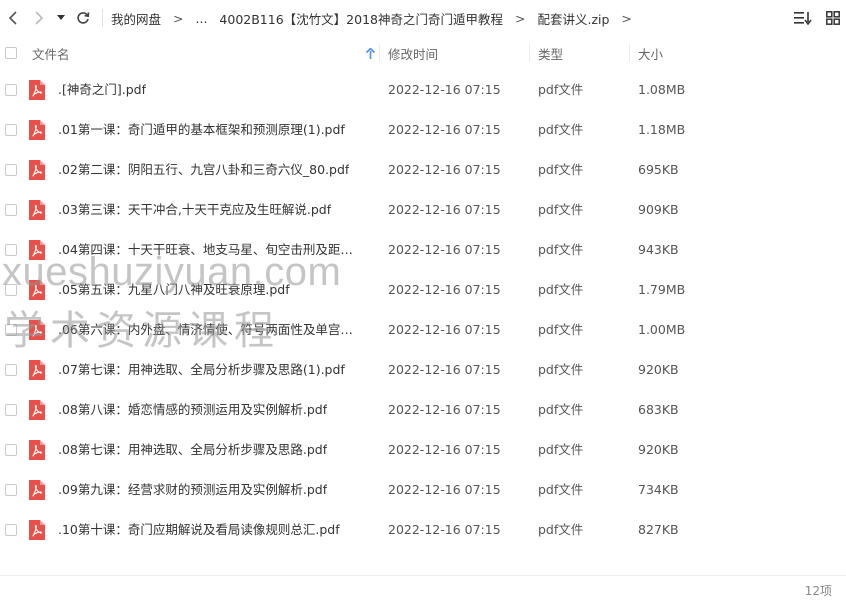 The image size is (846, 606). I want to click on status-bar: 12项, so click(423, 589).